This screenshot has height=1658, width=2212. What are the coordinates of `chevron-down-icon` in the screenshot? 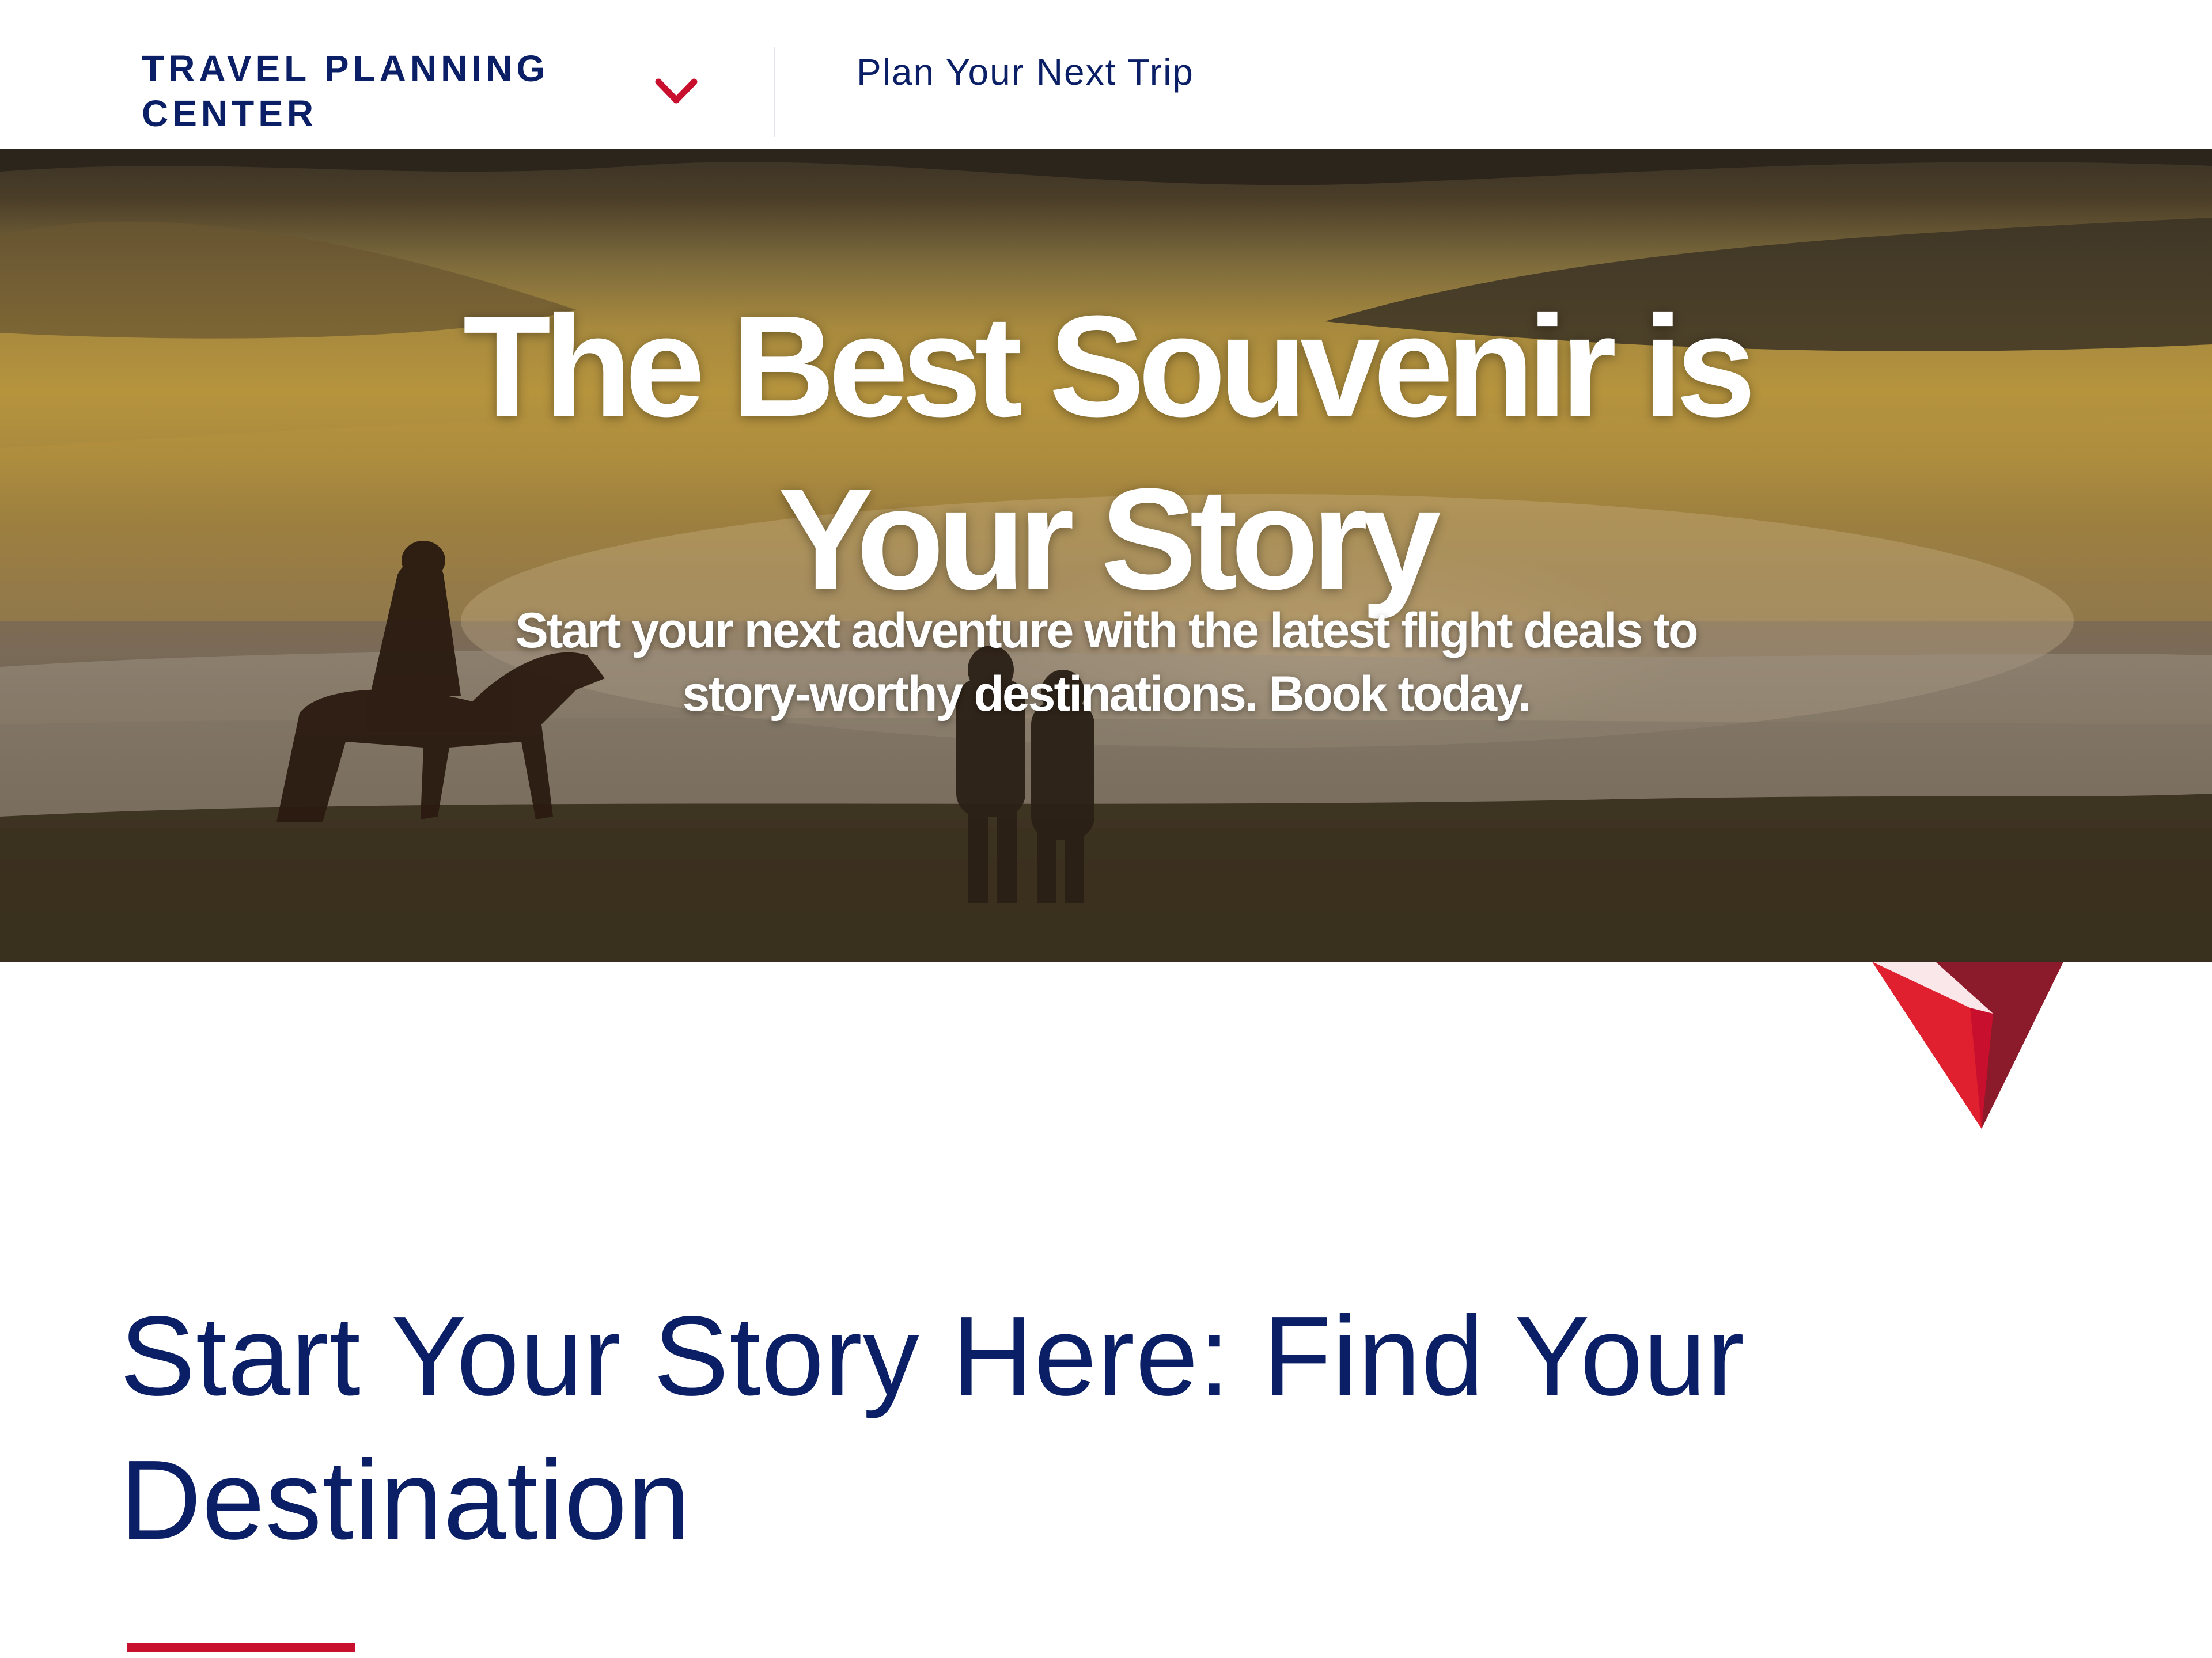 It's located at (676, 91).